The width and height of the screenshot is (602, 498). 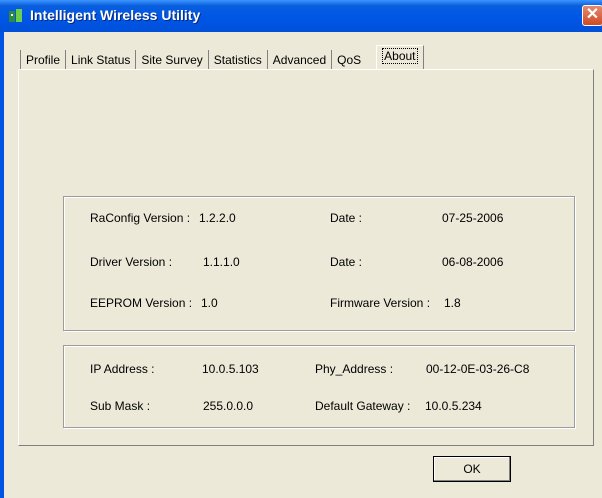 I want to click on tab-site-survey: Site Survey, so click(x=172, y=60).